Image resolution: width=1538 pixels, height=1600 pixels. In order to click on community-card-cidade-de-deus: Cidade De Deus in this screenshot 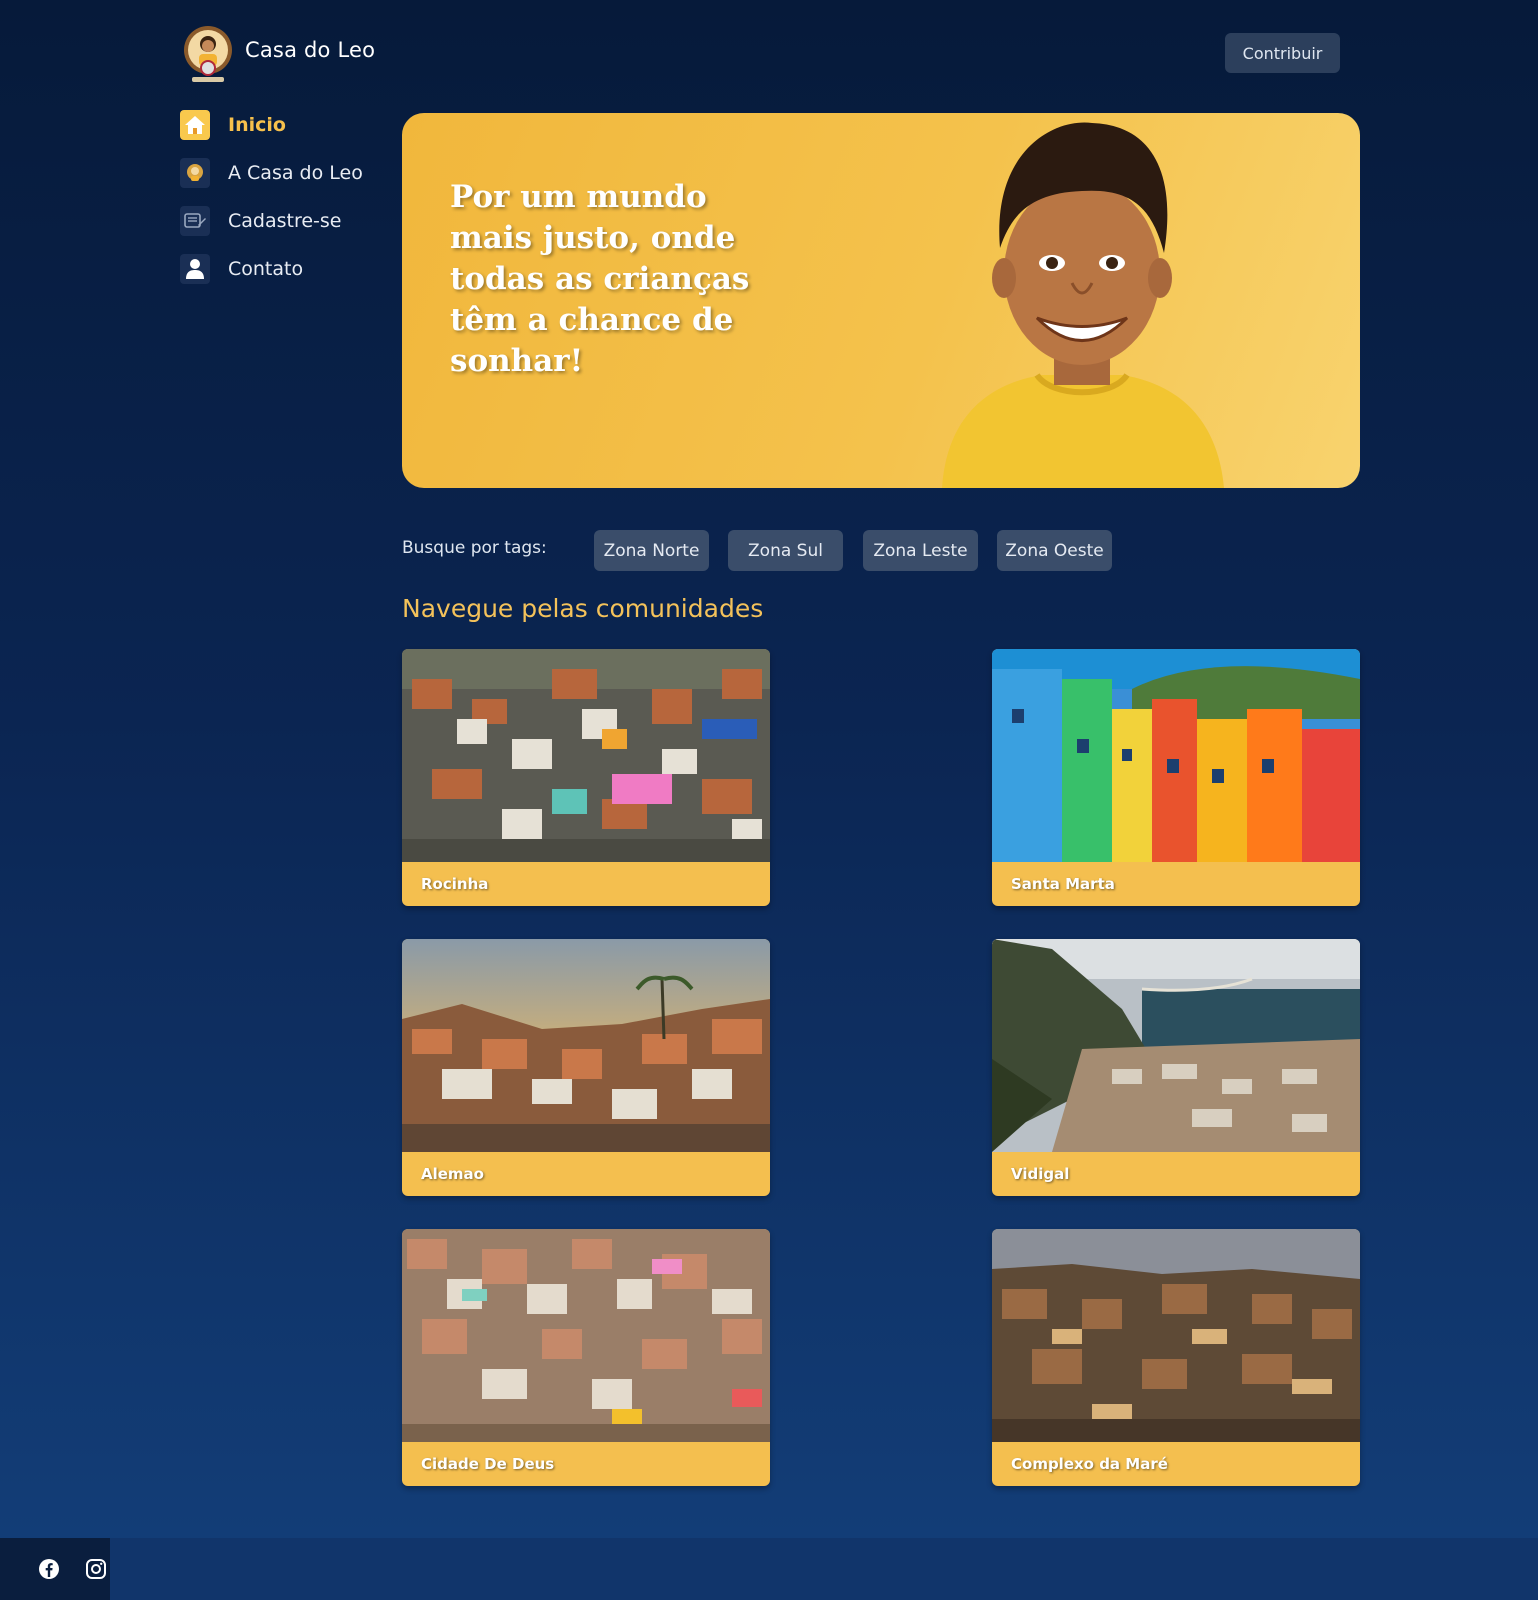, I will do `click(586, 1357)`.